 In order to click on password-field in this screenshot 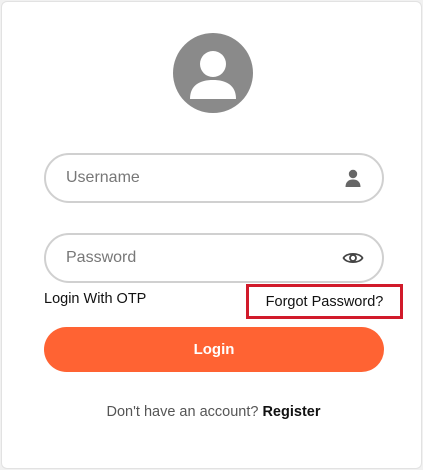, I will do `click(214, 258)`.